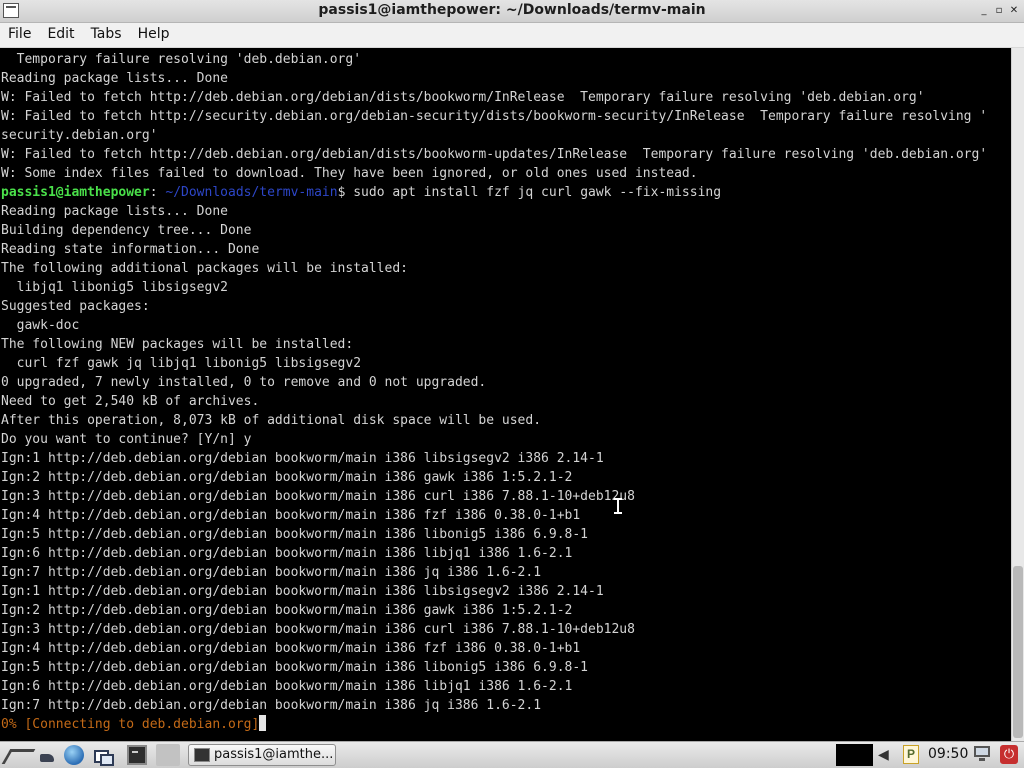 This screenshot has height=768, width=1024. What do you see at coordinates (251, 192) in the screenshot?
I see `prompt-path: ~/Downloads/termv-main` at bounding box center [251, 192].